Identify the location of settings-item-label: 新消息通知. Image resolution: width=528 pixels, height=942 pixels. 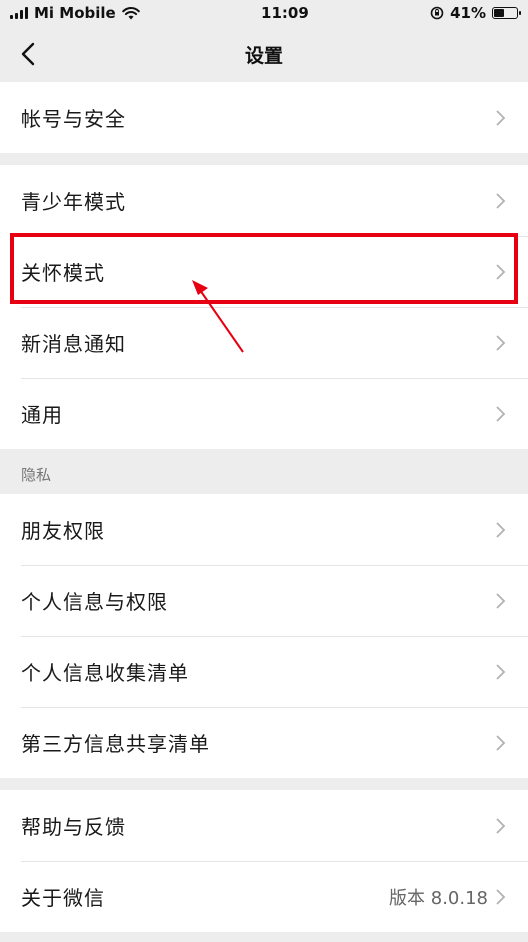
(73, 344).